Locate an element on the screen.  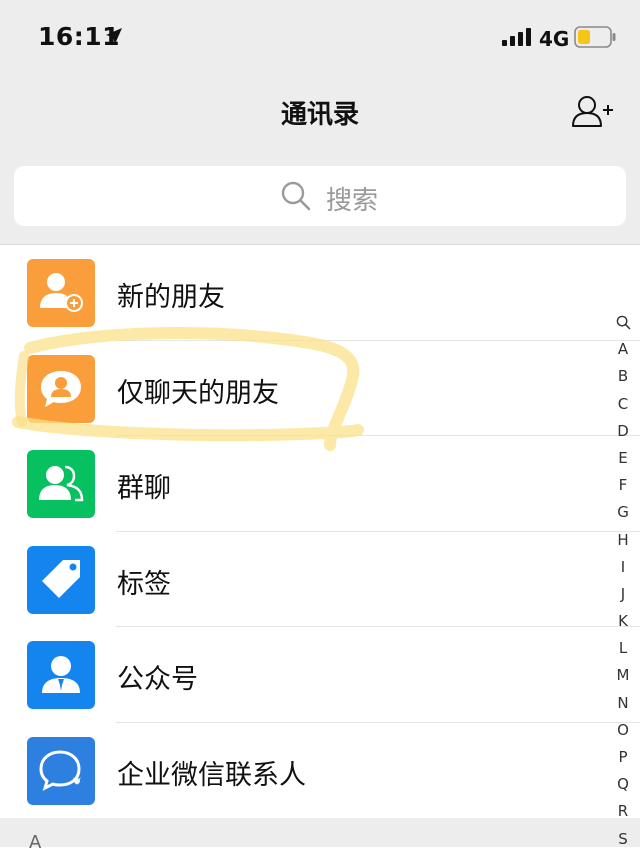
index-search-icon is located at coordinates (623, 322).